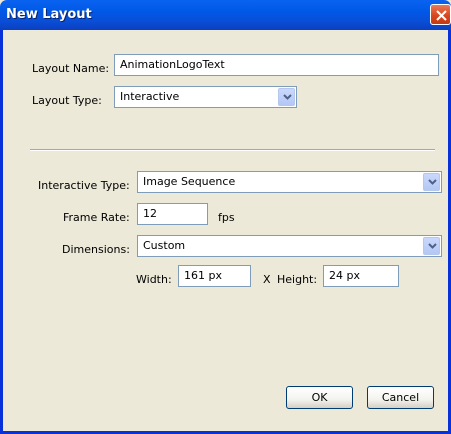 The image size is (451, 434). I want to click on window-title: New Layout, so click(49, 14).